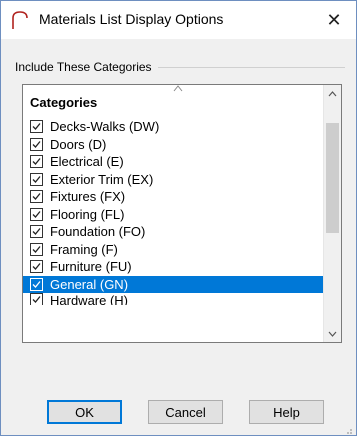 The image size is (357, 440). Describe the element at coordinates (173, 127) in the screenshot. I see `list-item: Decks-Walks (DW)` at that location.